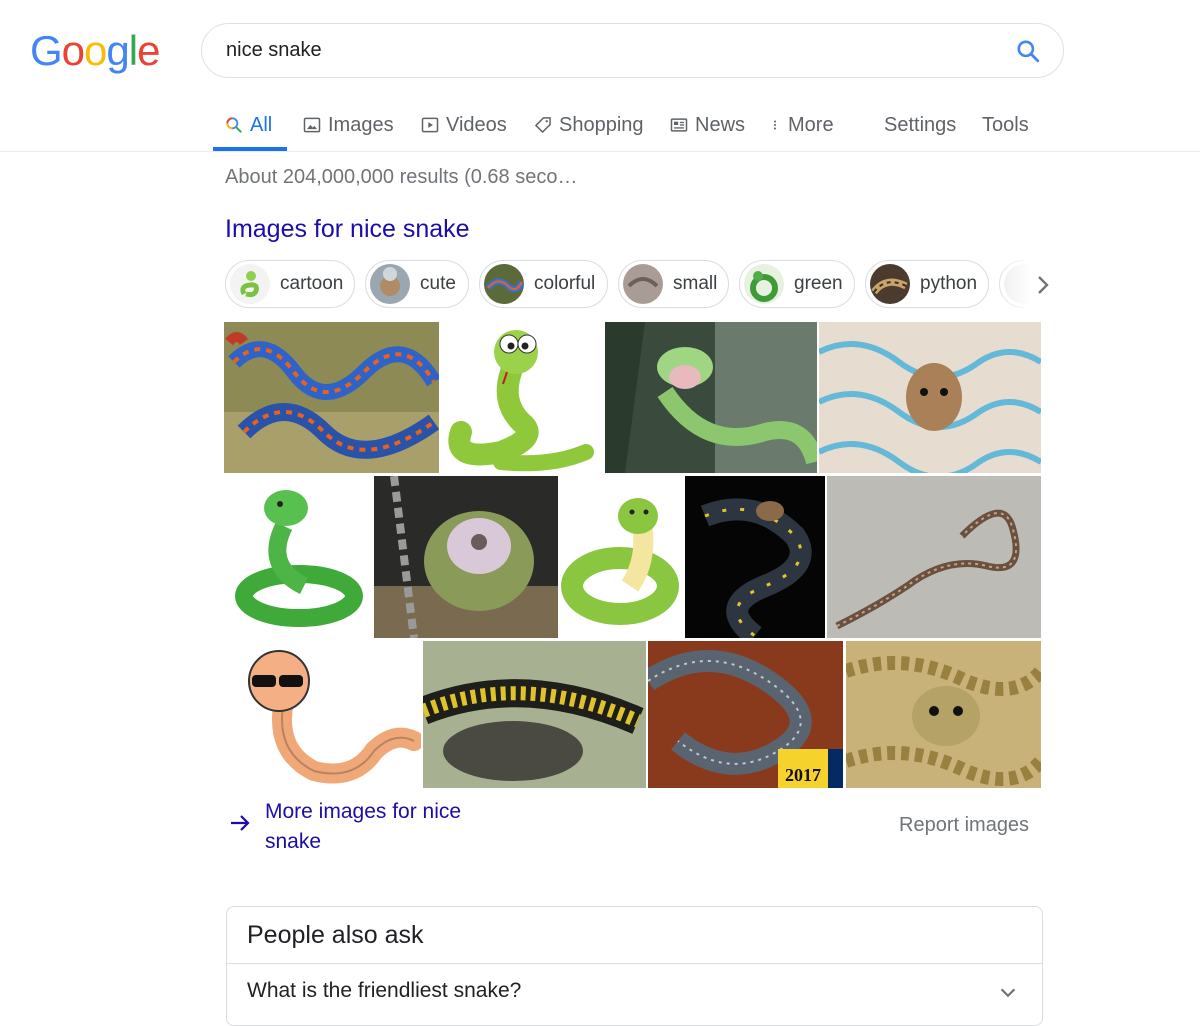 This screenshot has height=1026, width=1200. Describe the element at coordinates (720, 124) in the screenshot. I see `tab-label: News` at that location.